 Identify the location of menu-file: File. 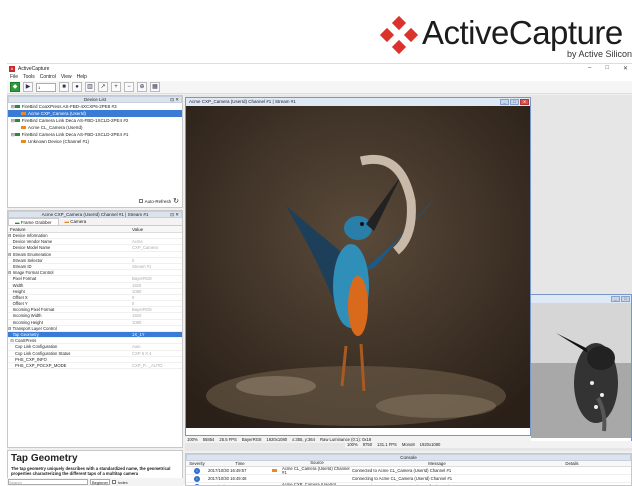
(14, 77).